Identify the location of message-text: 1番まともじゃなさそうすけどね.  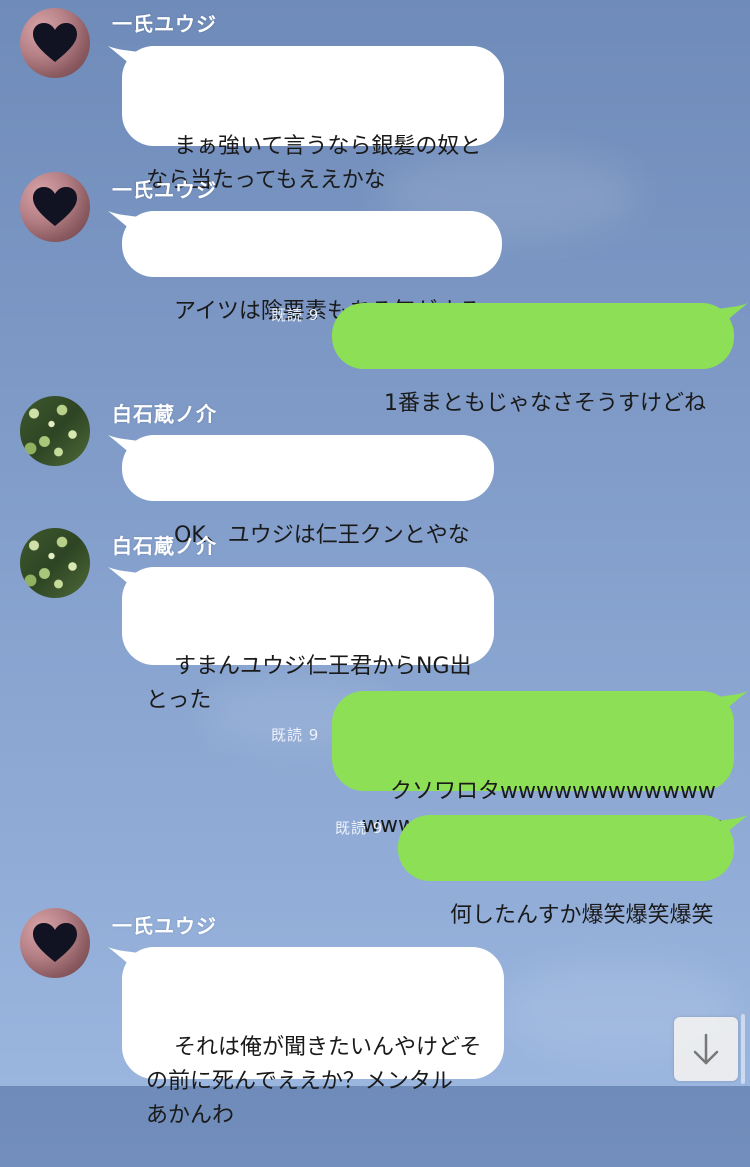
(544, 403).